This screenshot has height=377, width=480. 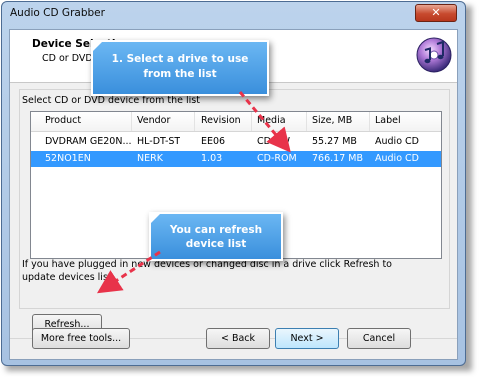 I want to click on cell-revision: 1.03, so click(x=212, y=158).